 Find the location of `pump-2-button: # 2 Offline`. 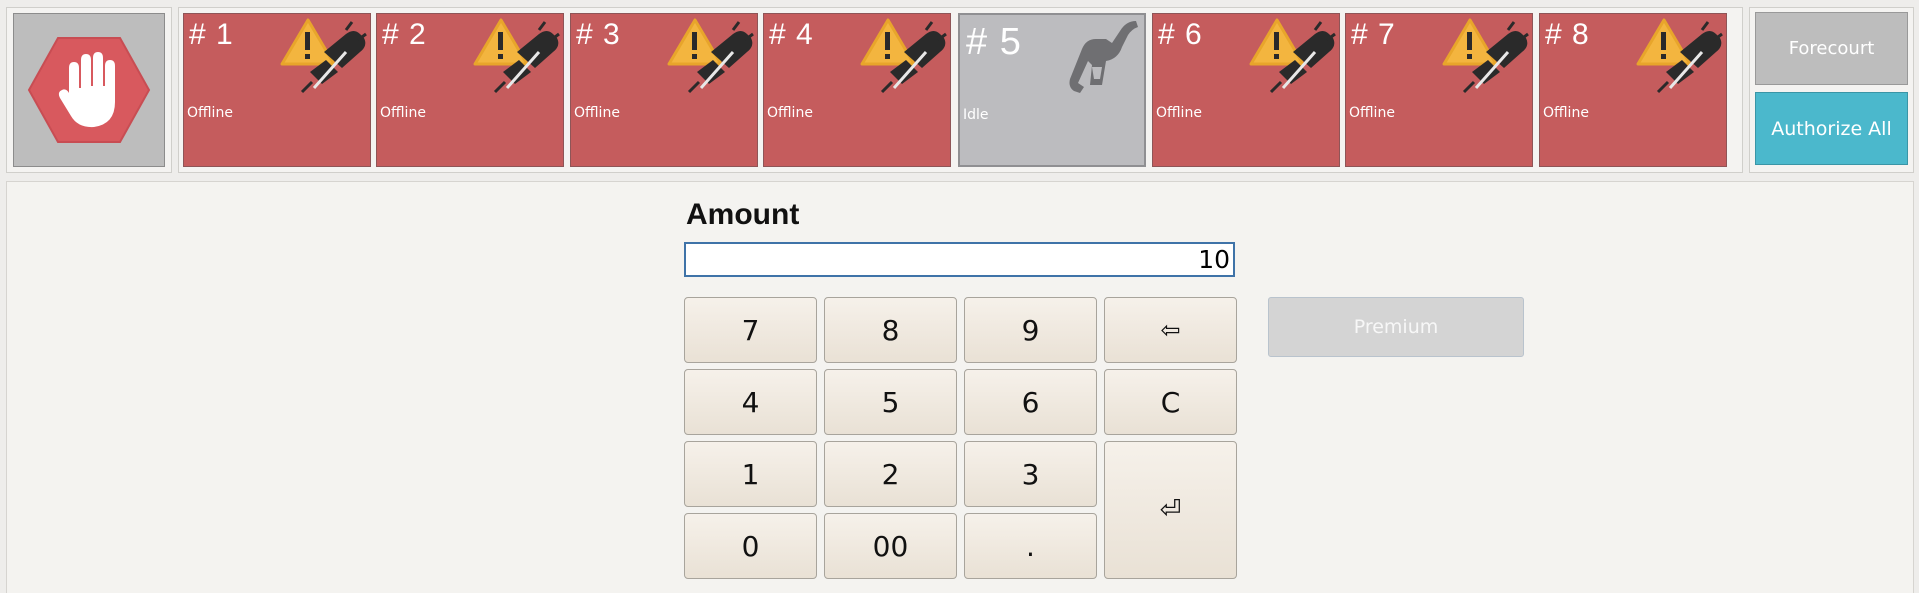

pump-2-button: # 2 Offline is located at coordinates (470, 90).